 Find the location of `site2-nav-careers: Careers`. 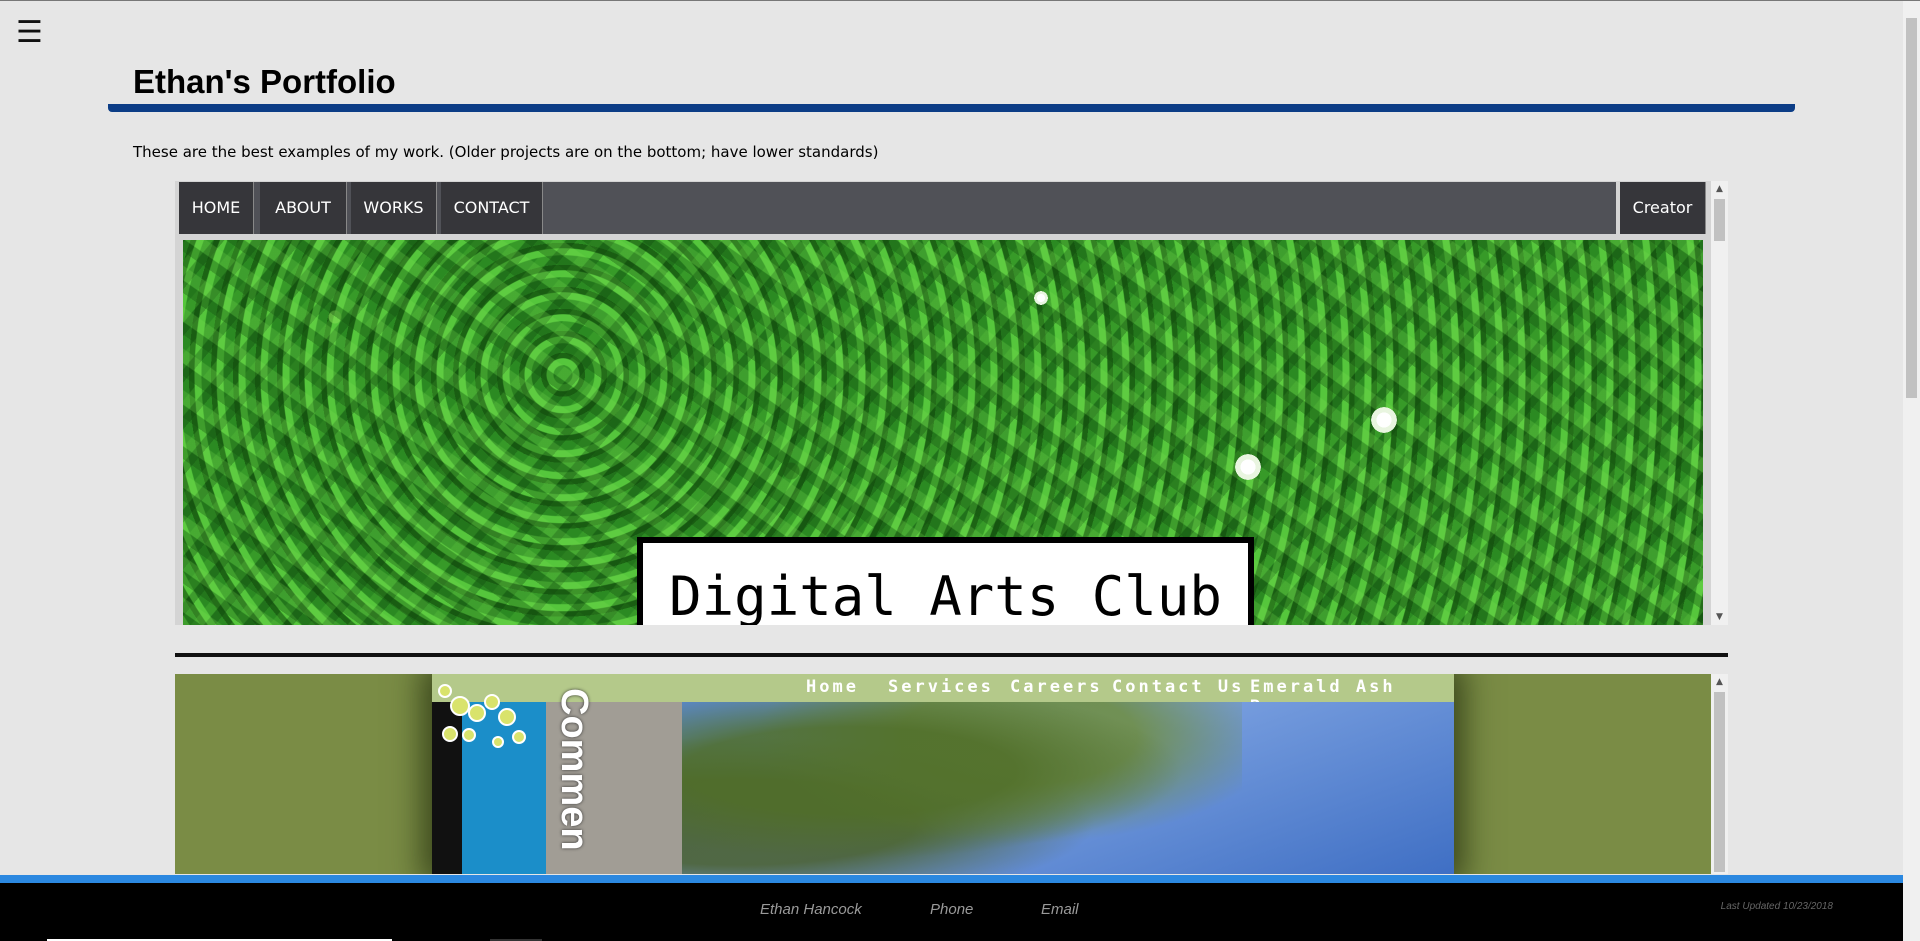

site2-nav-careers: Careers is located at coordinates (1056, 687).